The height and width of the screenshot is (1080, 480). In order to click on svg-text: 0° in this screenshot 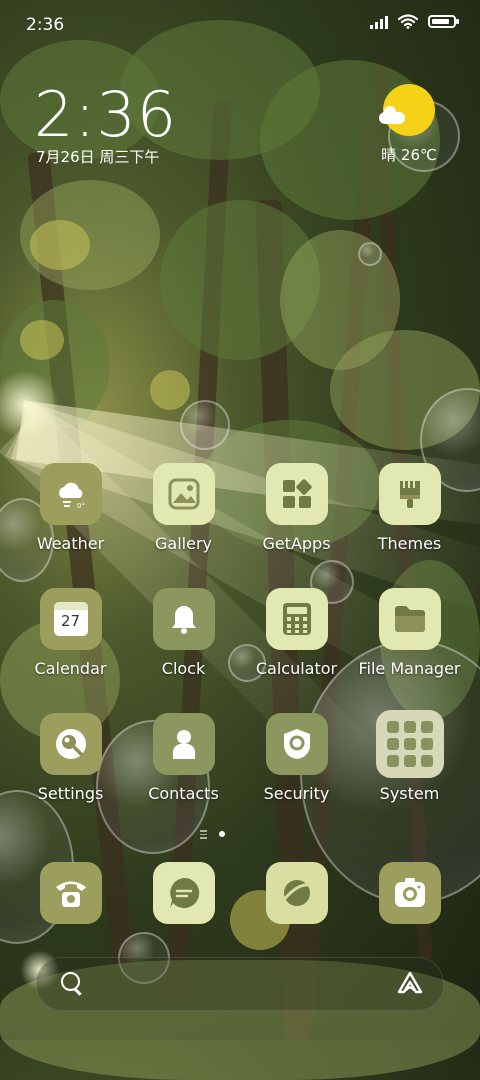, I will do `click(81, 506)`.